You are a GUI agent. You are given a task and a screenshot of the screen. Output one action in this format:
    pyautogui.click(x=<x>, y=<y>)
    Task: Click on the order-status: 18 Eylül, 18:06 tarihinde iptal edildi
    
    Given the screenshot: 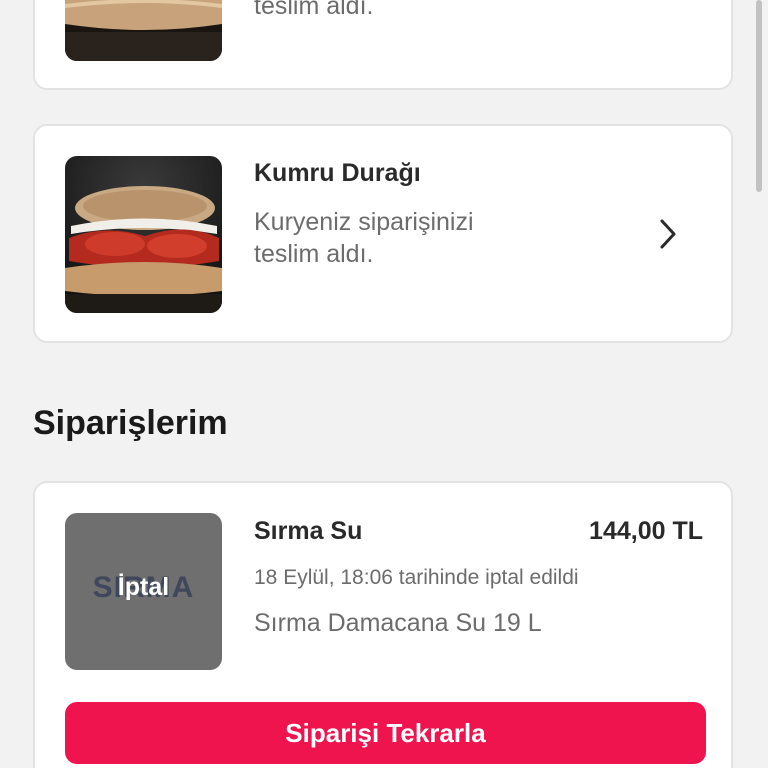 What is the action you would take?
    pyautogui.click(x=416, y=577)
    